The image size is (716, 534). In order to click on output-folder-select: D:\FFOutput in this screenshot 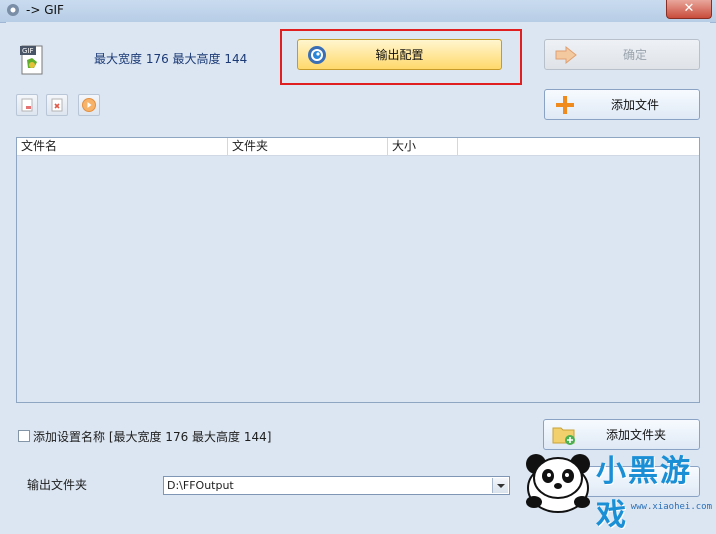, I will do `click(336, 485)`.